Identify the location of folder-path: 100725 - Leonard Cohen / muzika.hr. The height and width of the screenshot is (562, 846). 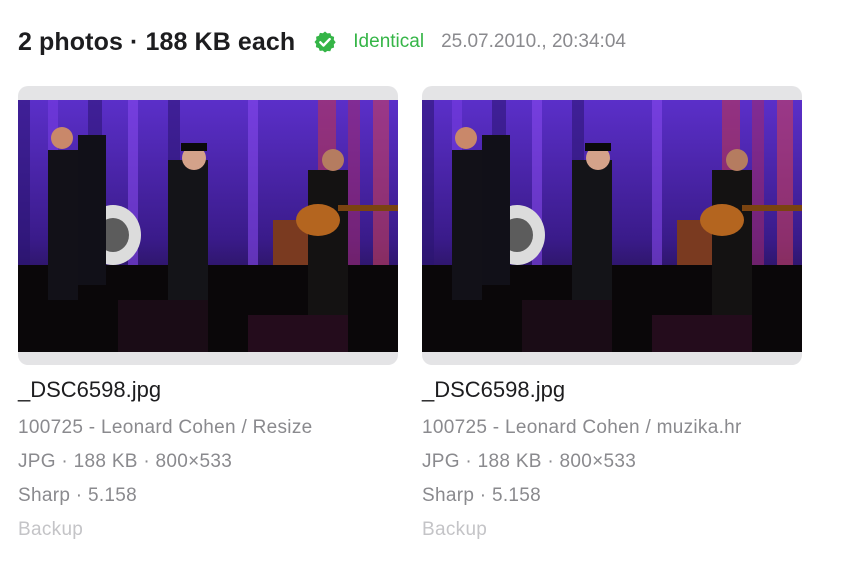
(582, 427).